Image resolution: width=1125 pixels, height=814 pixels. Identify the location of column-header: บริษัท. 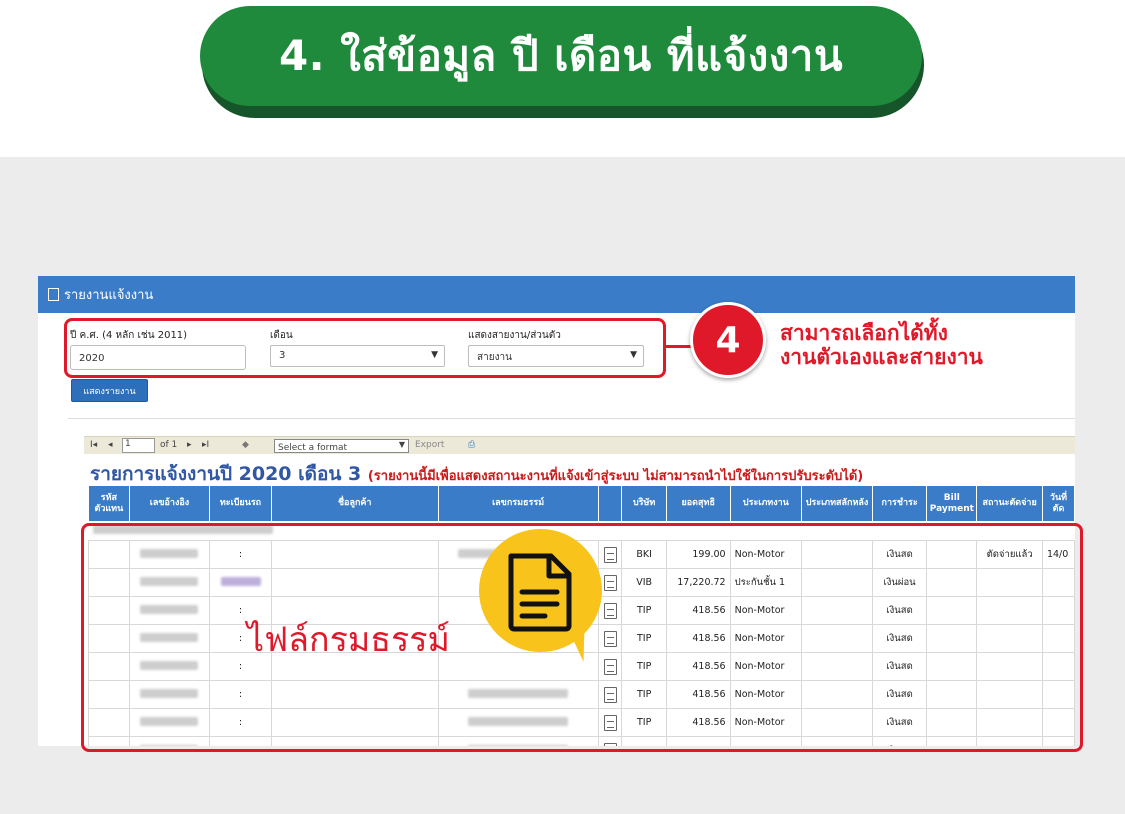
(644, 503).